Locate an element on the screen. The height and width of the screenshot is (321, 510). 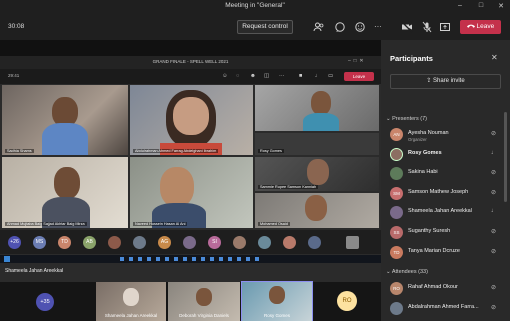
shared-people-icon: ☺ is located at coordinates (225, 76).